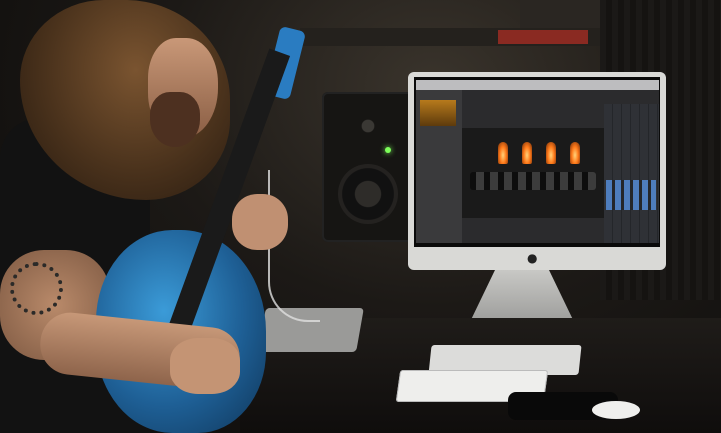 The height and width of the screenshot is (433, 721). Describe the element at coordinates (543, 37) in the screenshot. I see `red-book` at that location.